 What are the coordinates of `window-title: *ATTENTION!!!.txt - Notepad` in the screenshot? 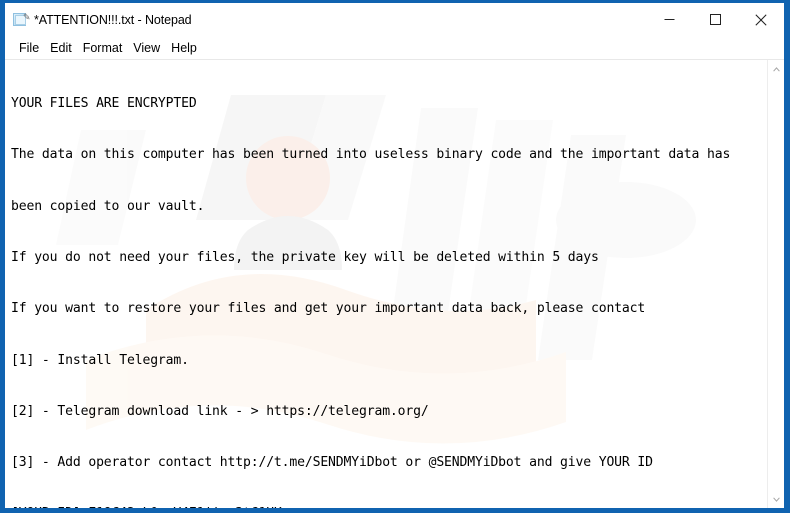 It's located at (113, 19).